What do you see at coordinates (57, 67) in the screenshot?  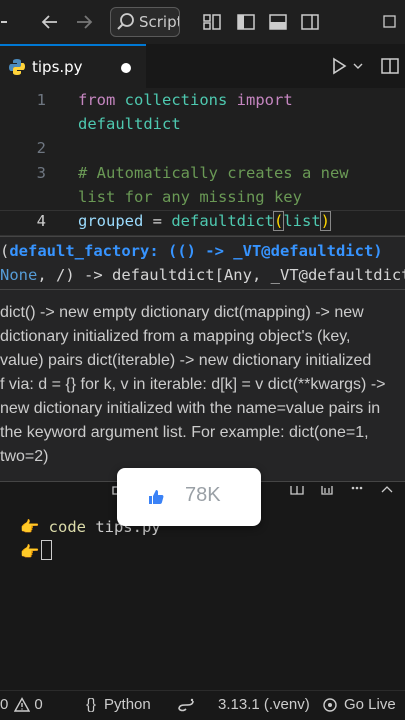 I see `tab-filename: tips.py` at bounding box center [57, 67].